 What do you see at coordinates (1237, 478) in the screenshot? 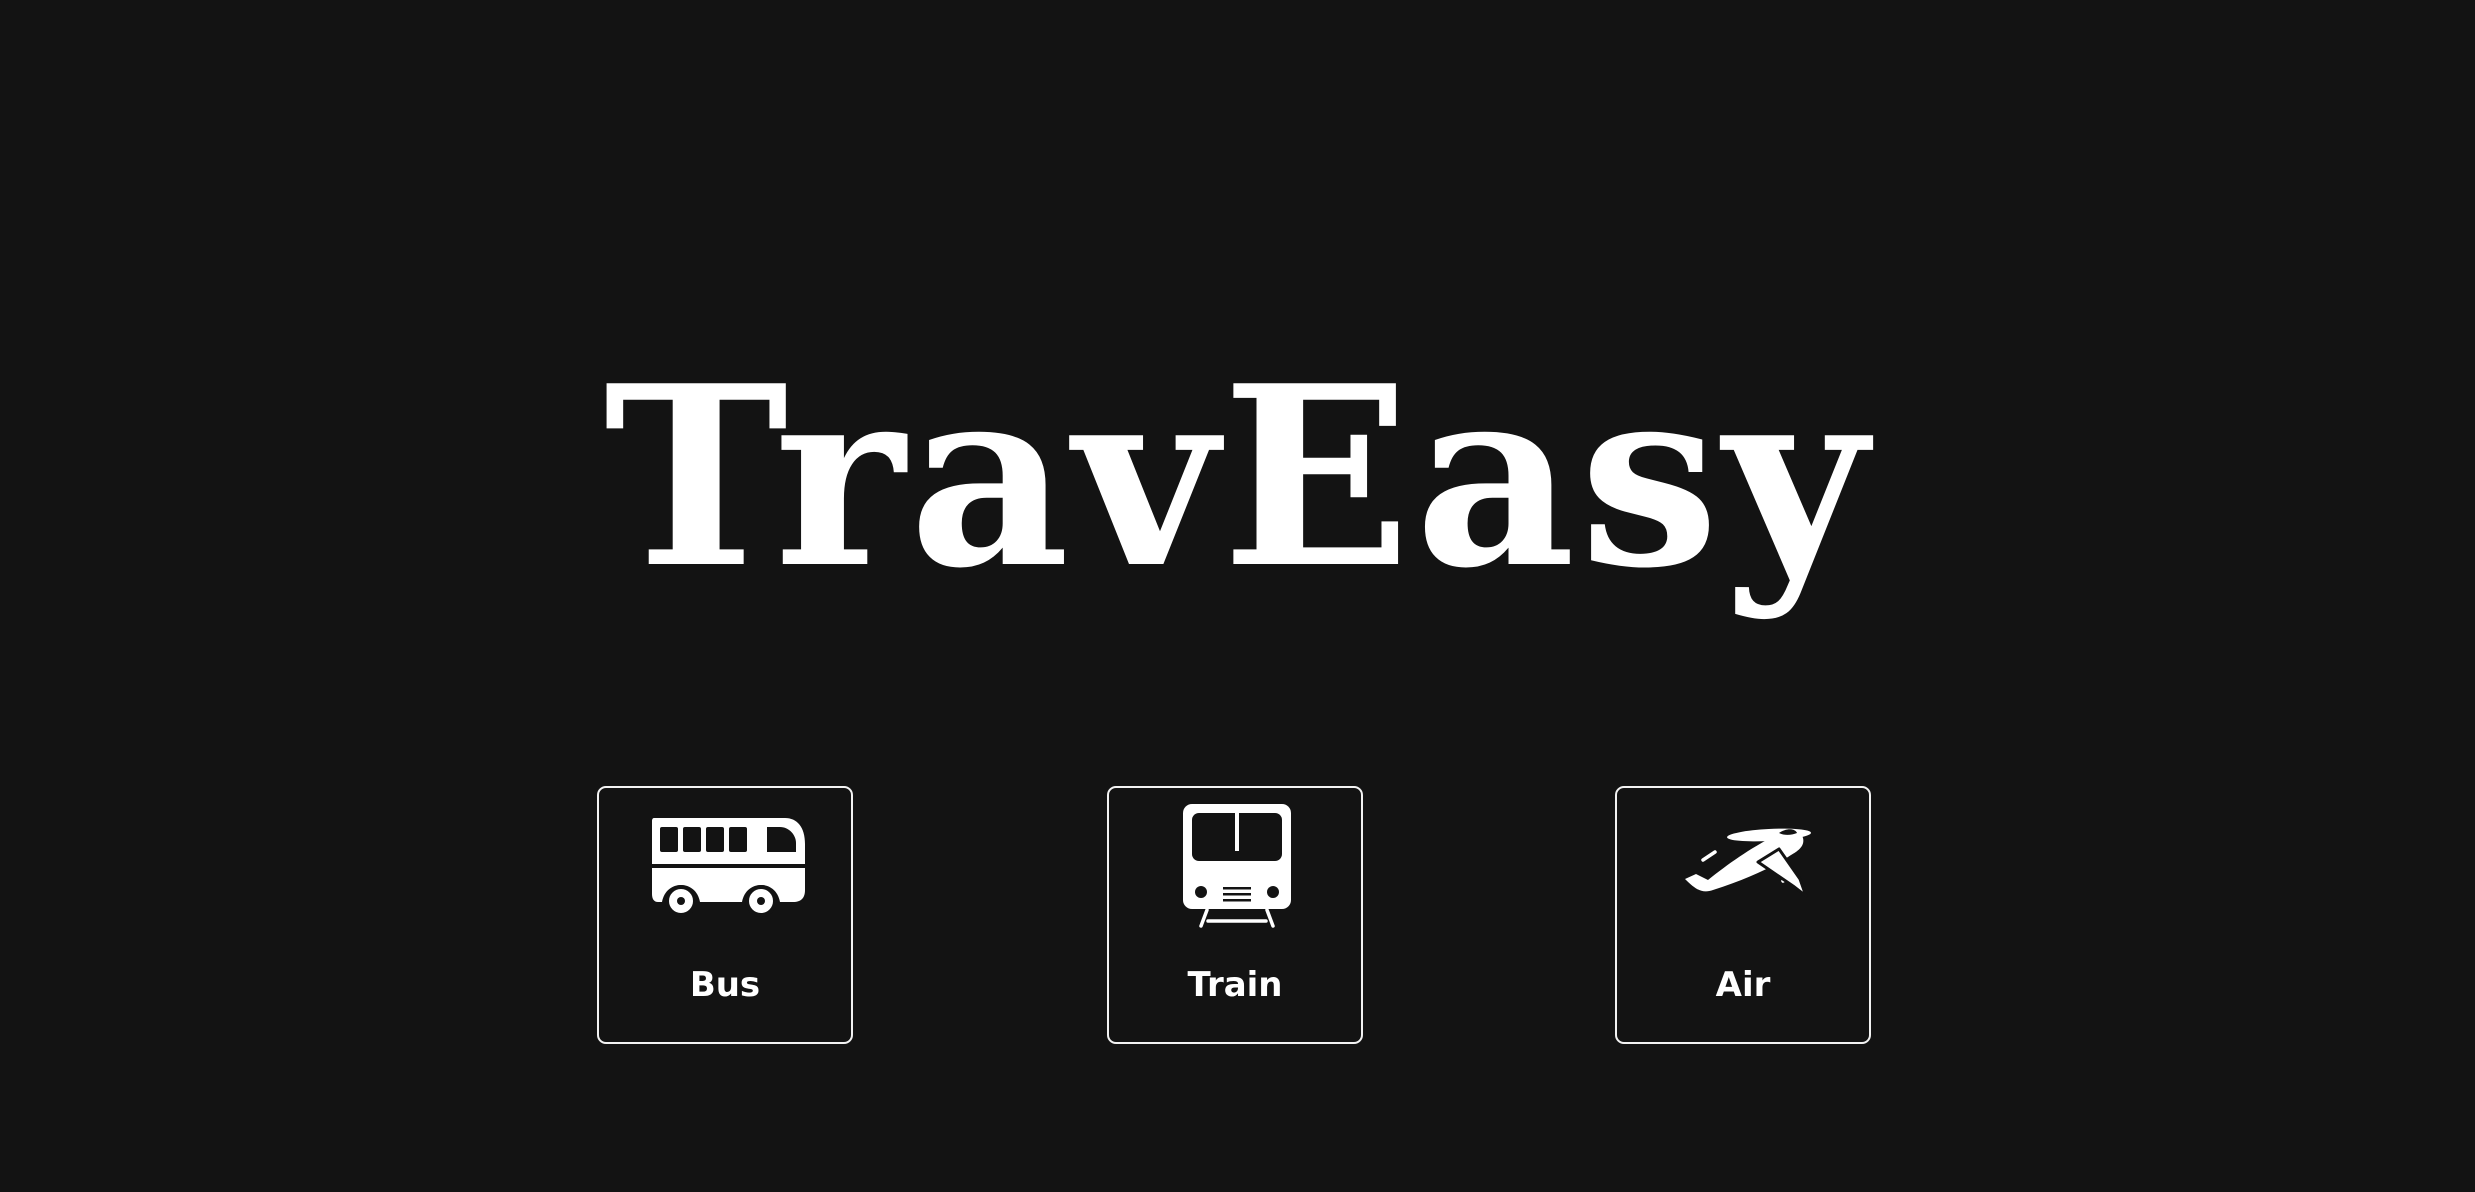
I see `app-title: TravEasy` at bounding box center [1237, 478].